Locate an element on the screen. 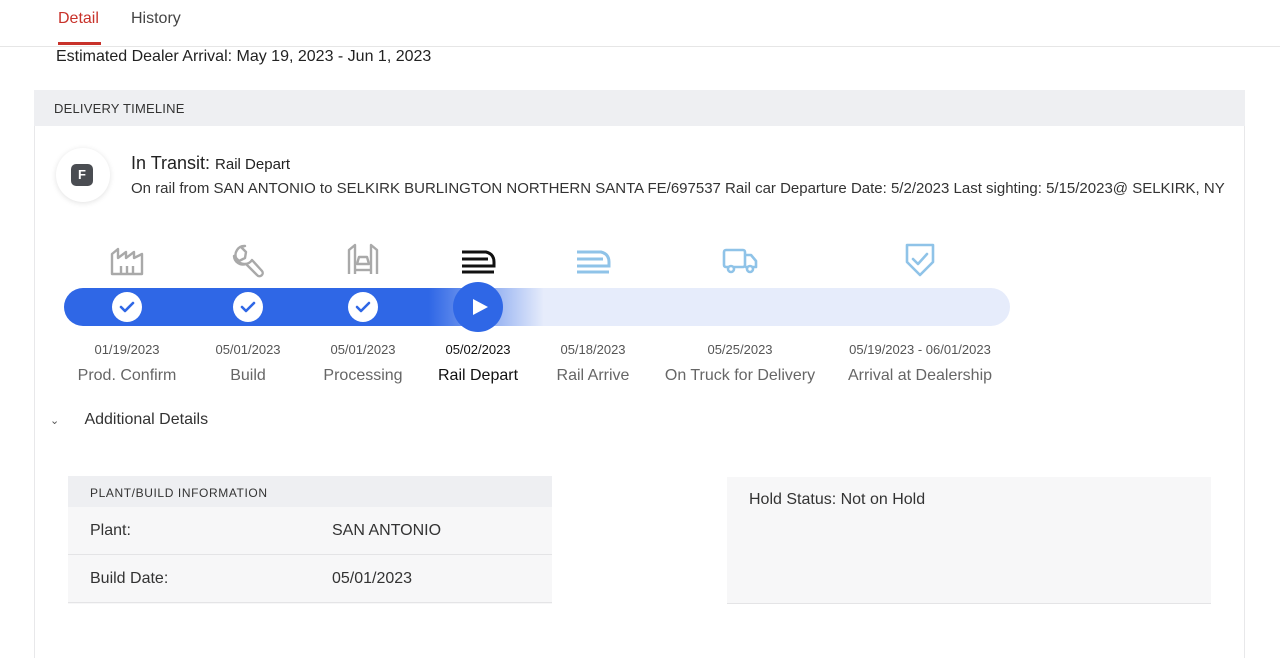 Image resolution: width=1280 pixels, height=658 pixels. chevron-down-icon: ⌄ is located at coordinates (55, 421).